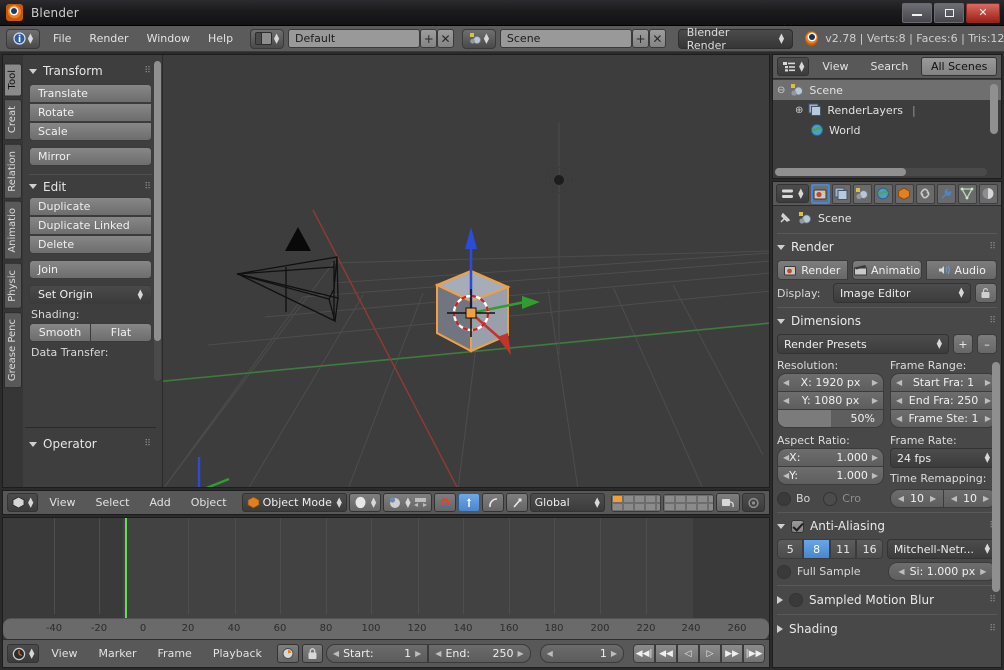 Image resolution: width=1004 pixels, height=670 pixels. What do you see at coordinates (377, 653) in the screenshot?
I see `frame-start-field: ◀ Start: 1 ▶` at bounding box center [377, 653].